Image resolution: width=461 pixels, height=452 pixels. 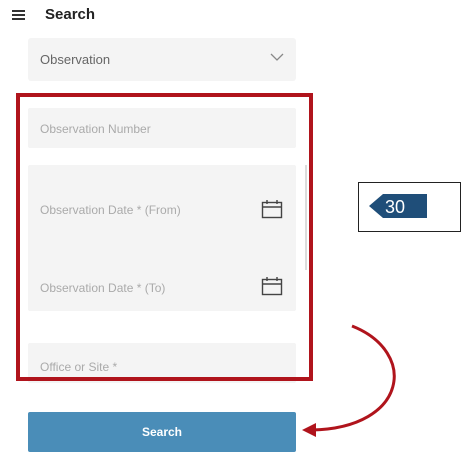 What do you see at coordinates (75, 59) in the screenshot?
I see `search-type-value: Observation` at bounding box center [75, 59].